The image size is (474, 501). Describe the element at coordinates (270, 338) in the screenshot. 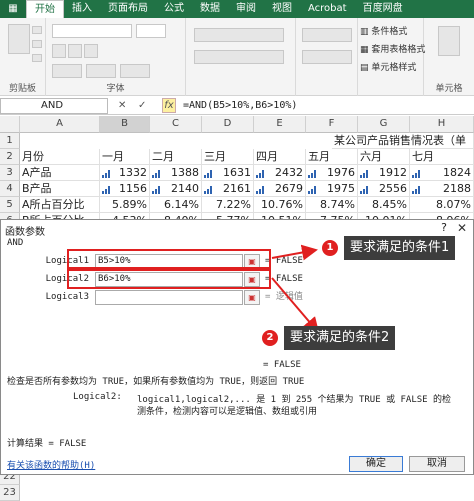

I see `callout-2-number: 2` at that location.